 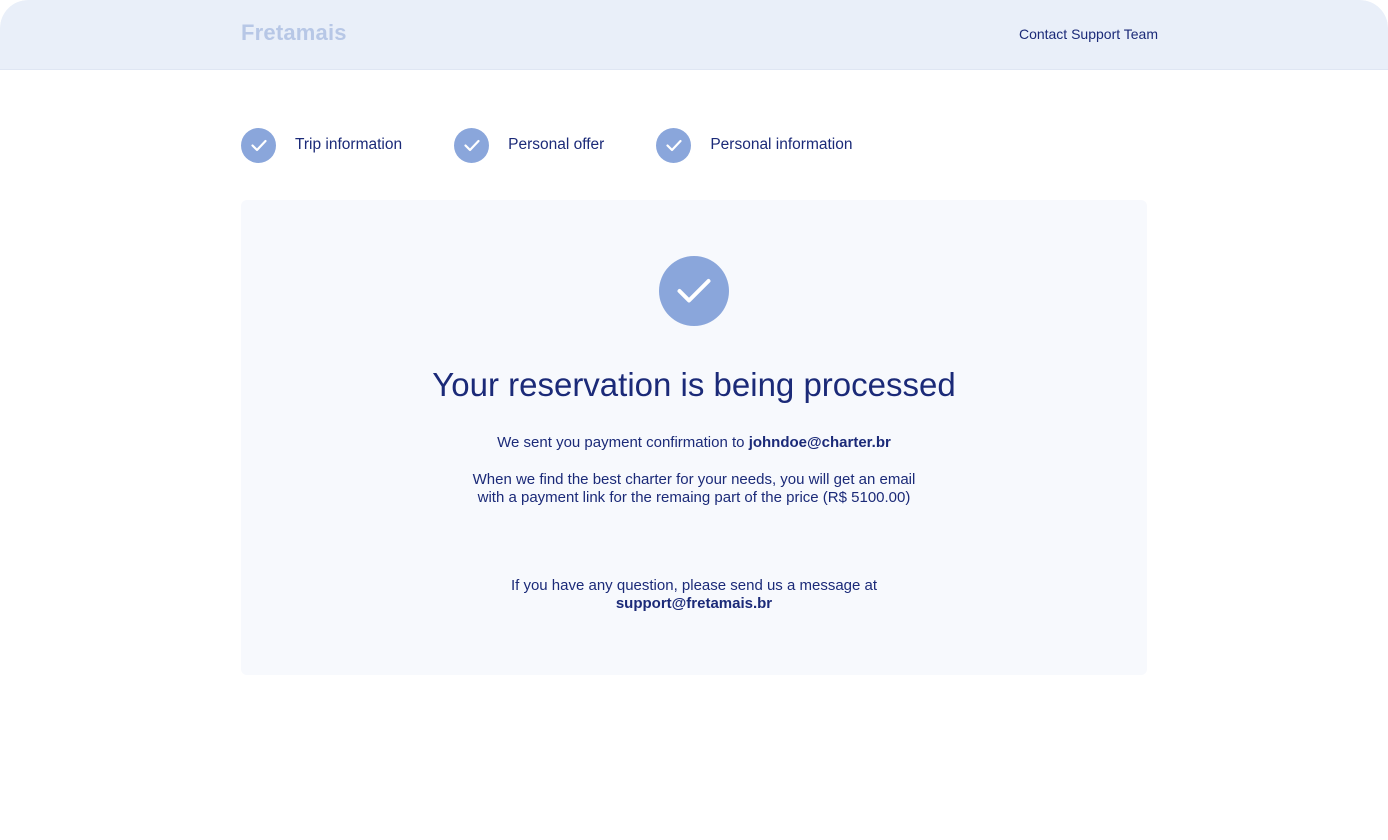 What do you see at coordinates (694, 604) in the screenshot?
I see `support-email-link: support@fretamais.br` at bounding box center [694, 604].